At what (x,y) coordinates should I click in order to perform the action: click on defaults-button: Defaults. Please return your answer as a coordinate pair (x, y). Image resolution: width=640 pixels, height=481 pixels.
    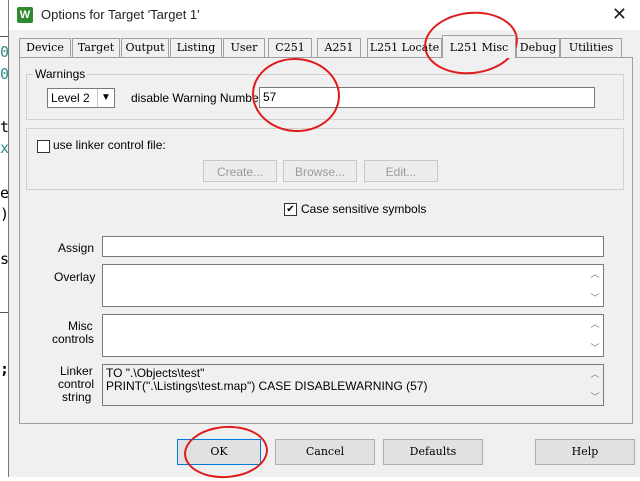
    Looking at the image, I should click on (433, 452).